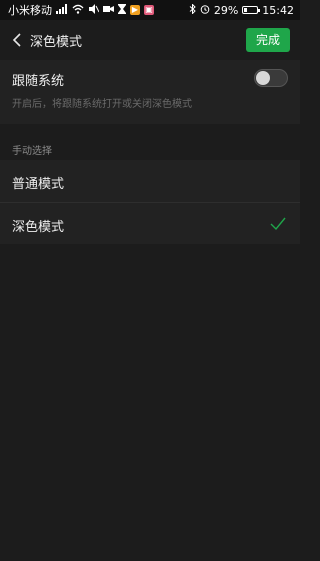 The height and width of the screenshot is (561, 320). I want to click on status-bar: 小米移动 ▶ ▣ 29% 15:42, so click(150, 10).